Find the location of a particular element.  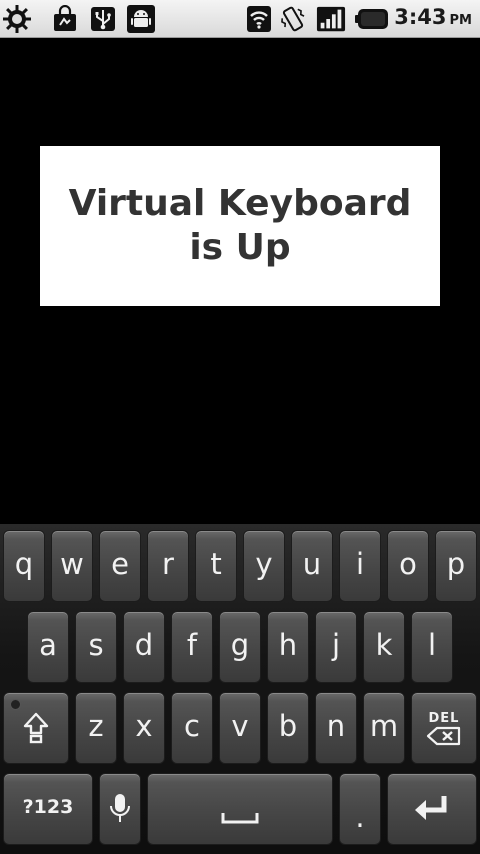

key-label: m is located at coordinates (384, 726).